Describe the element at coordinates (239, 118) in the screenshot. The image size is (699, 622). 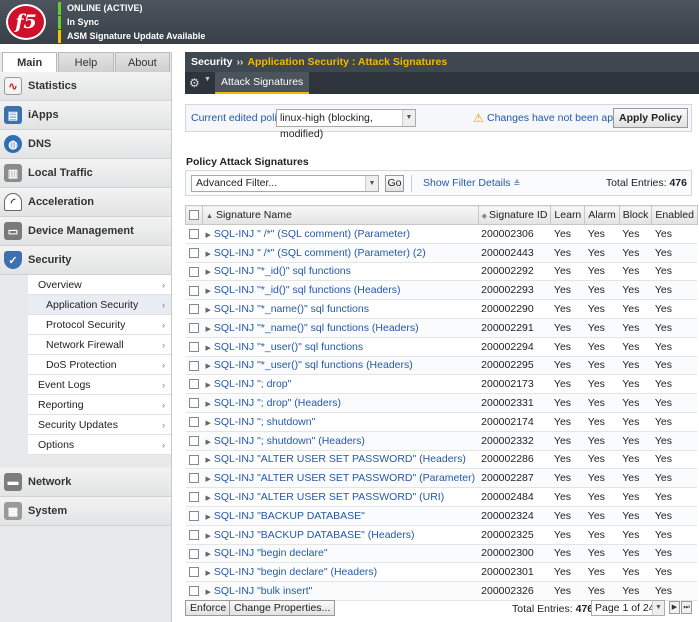
I see `policy-label: Current edited policy` at that location.